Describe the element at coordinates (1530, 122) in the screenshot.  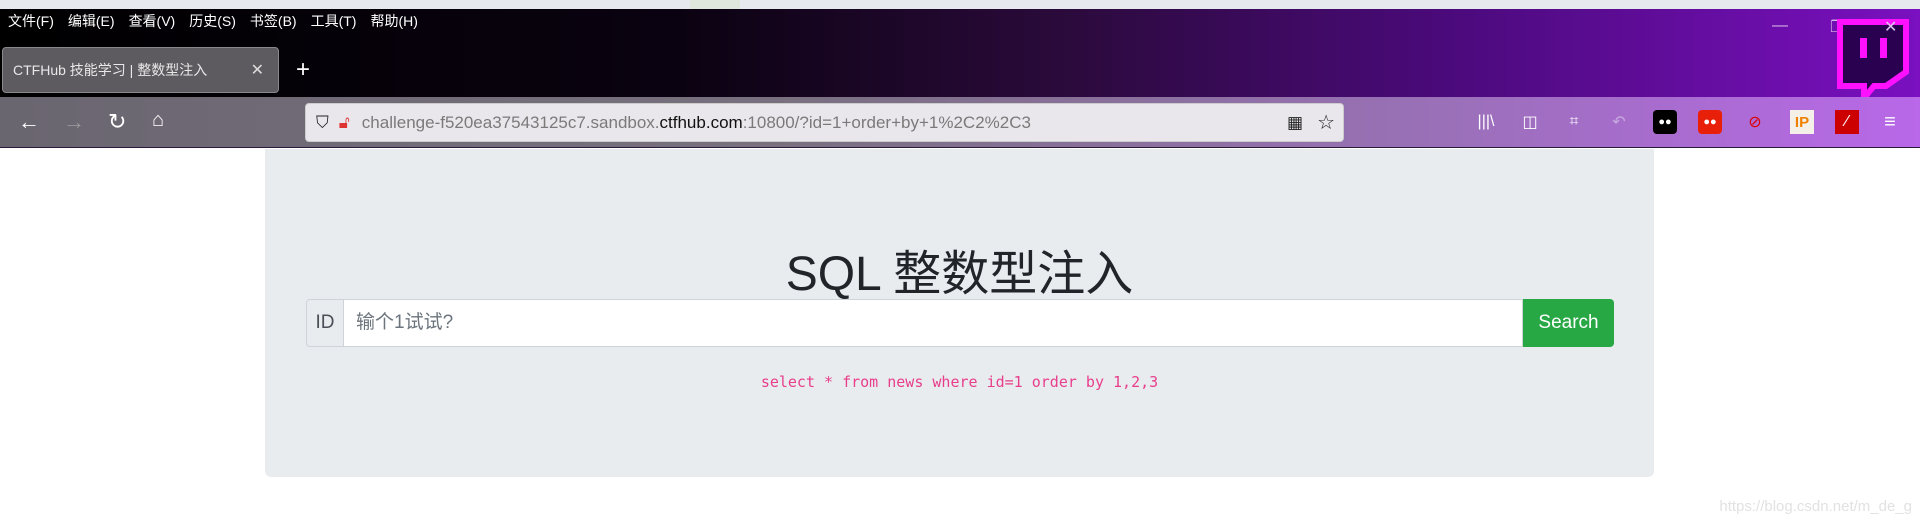
I see `sidebar-icon: ◫` at that location.